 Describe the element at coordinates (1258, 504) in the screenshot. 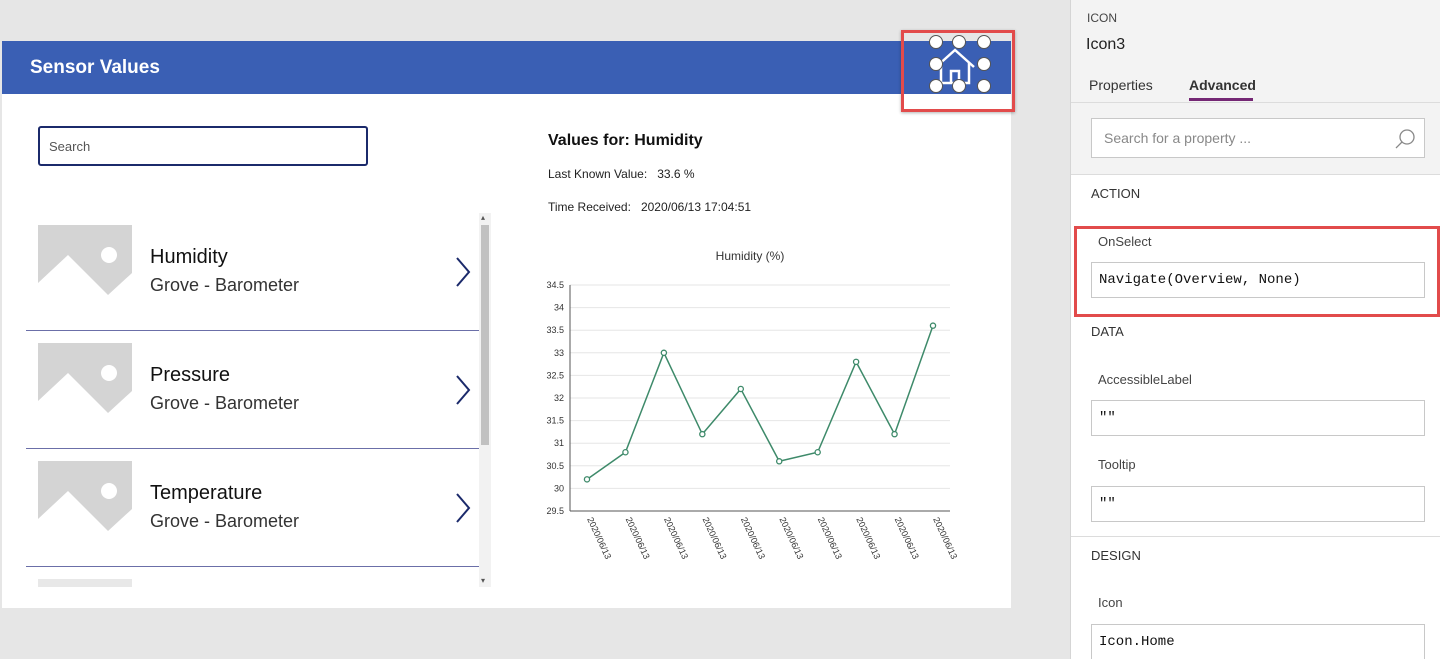

I see `tooltip-field: ""` at that location.